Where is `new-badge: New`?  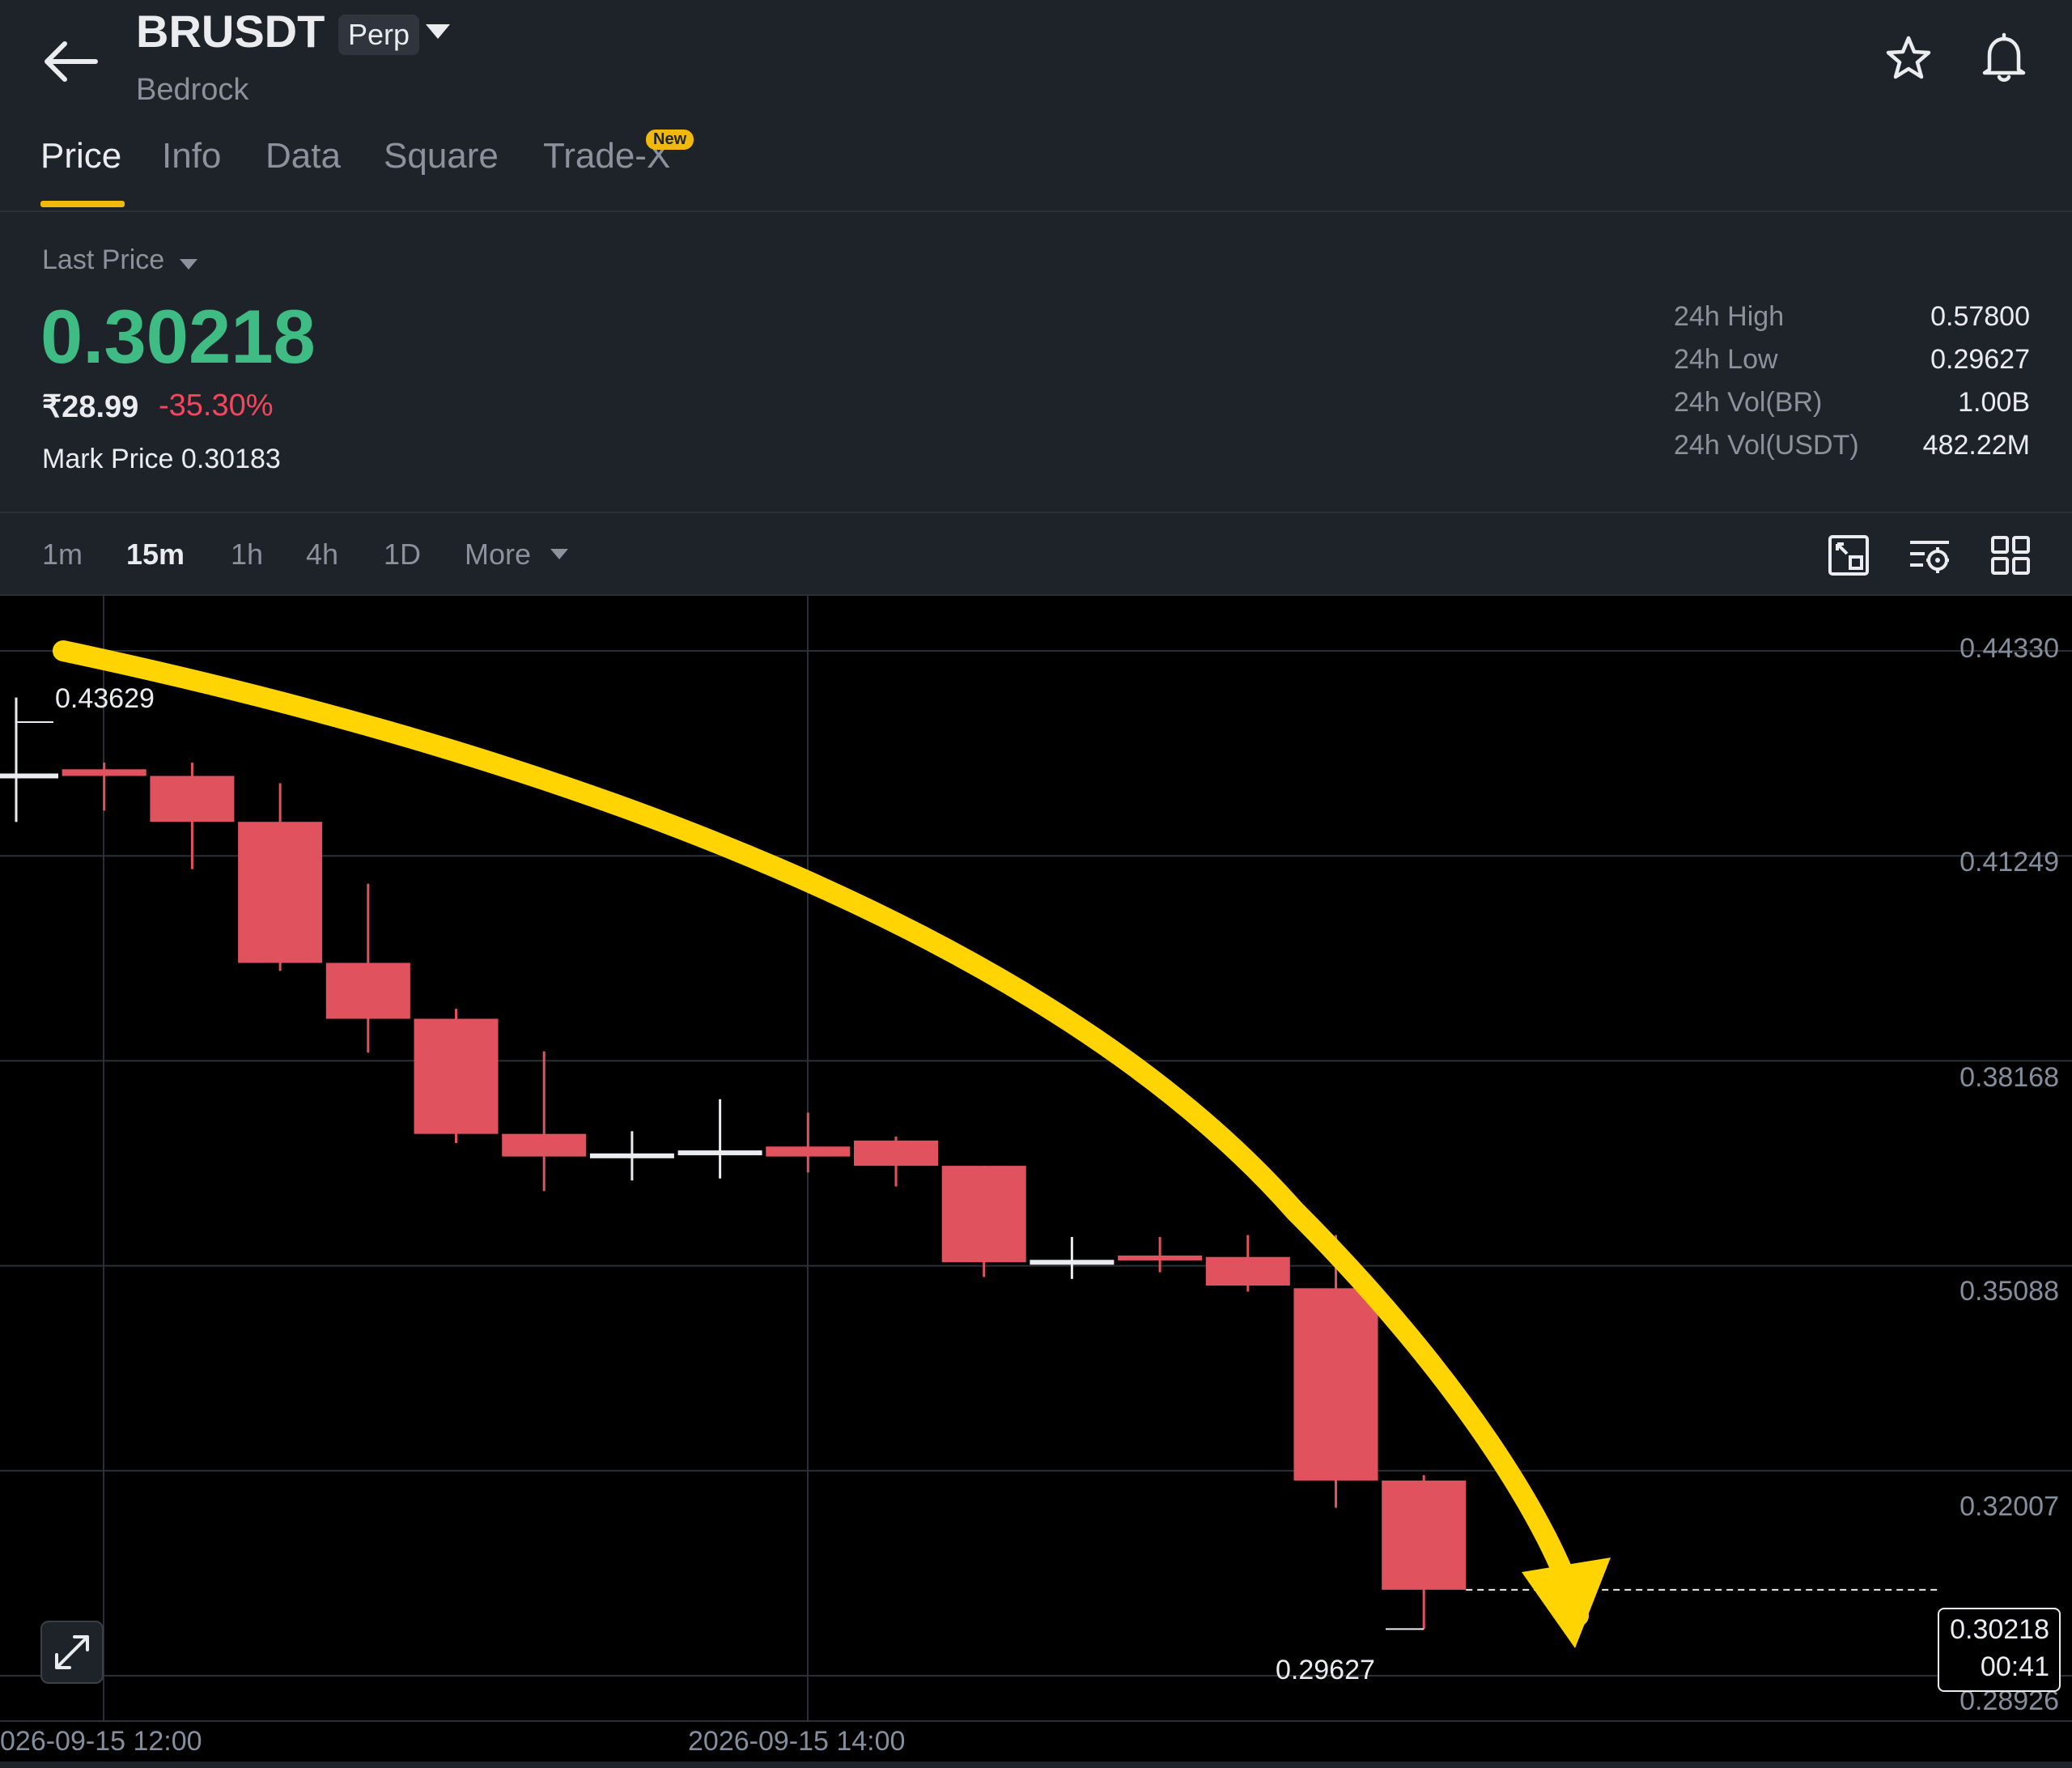 new-badge: New is located at coordinates (670, 140).